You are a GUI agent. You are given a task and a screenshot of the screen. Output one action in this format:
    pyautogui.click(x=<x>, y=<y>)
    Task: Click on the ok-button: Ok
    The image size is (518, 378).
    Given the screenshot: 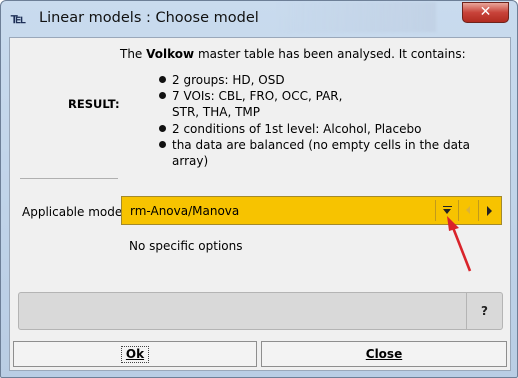 What is the action you would take?
    pyautogui.click(x=135, y=354)
    